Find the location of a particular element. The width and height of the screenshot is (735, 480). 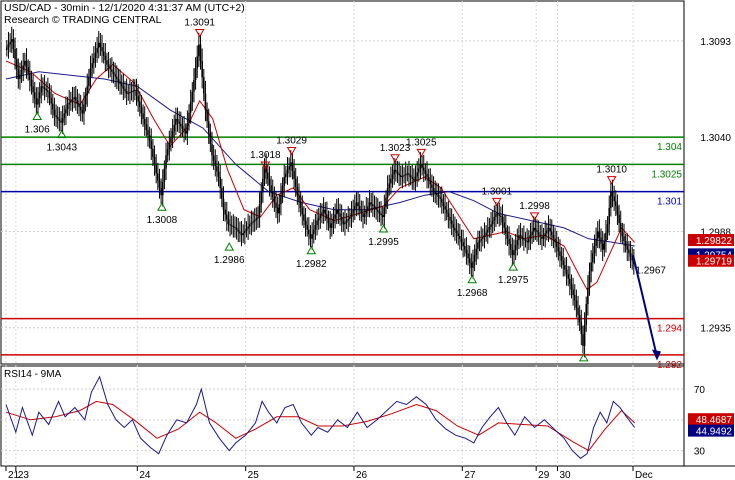

low-label: 1.306 is located at coordinates (37, 129).